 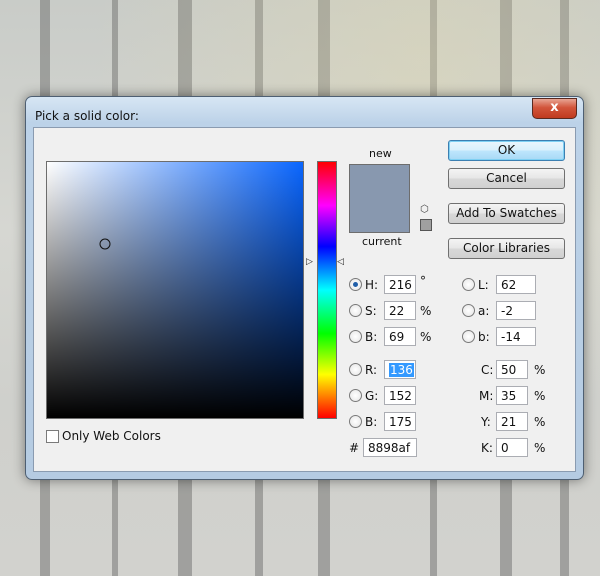 What do you see at coordinates (540, 422) in the screenshot?
I see `y-unit: %` at bounding box center [540, 422].